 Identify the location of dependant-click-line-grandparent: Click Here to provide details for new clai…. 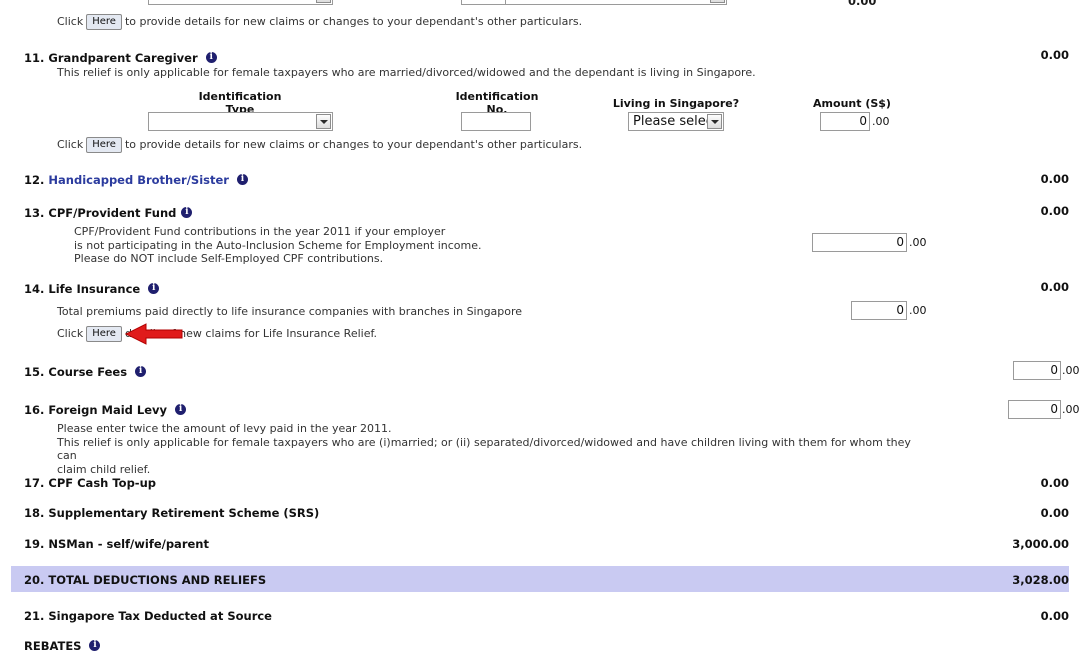
(319, 145).